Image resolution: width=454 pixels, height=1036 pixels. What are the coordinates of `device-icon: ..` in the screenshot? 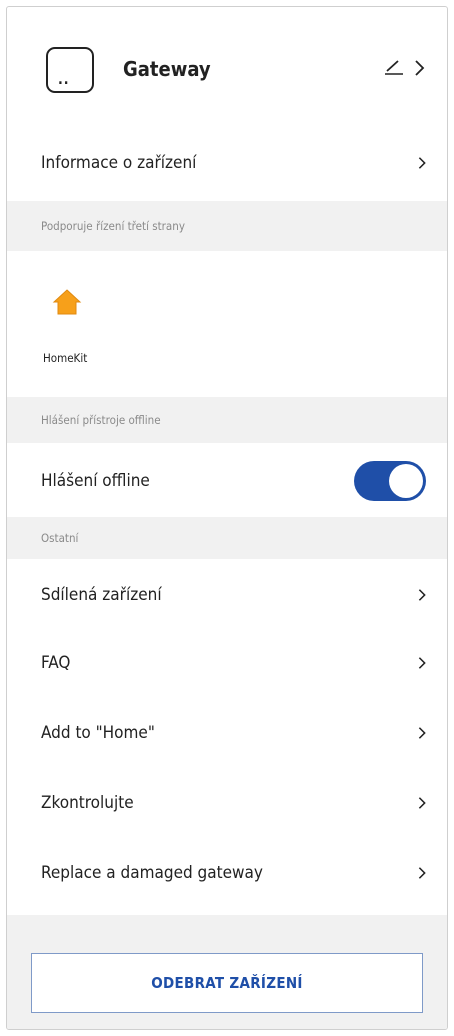 It's located at (70, 70).